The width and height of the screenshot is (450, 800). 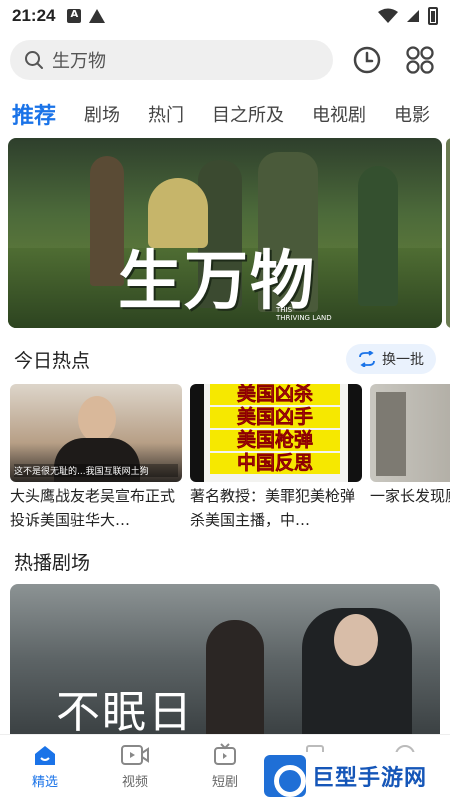 I want to click on refresh-button: 换一批, so click(x=391, y=359).